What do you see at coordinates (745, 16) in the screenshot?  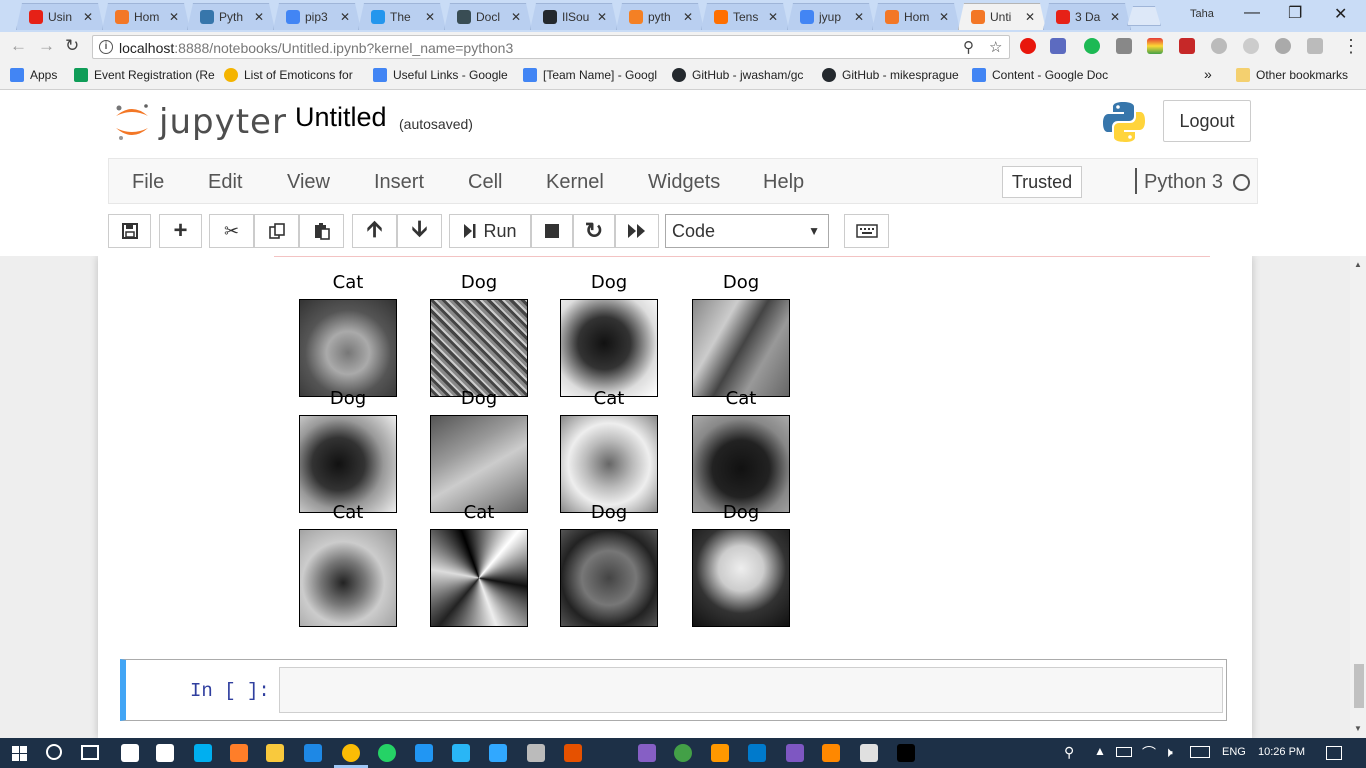 I see `browser-tab: Tens ✕` at bounding box center [745, 16].